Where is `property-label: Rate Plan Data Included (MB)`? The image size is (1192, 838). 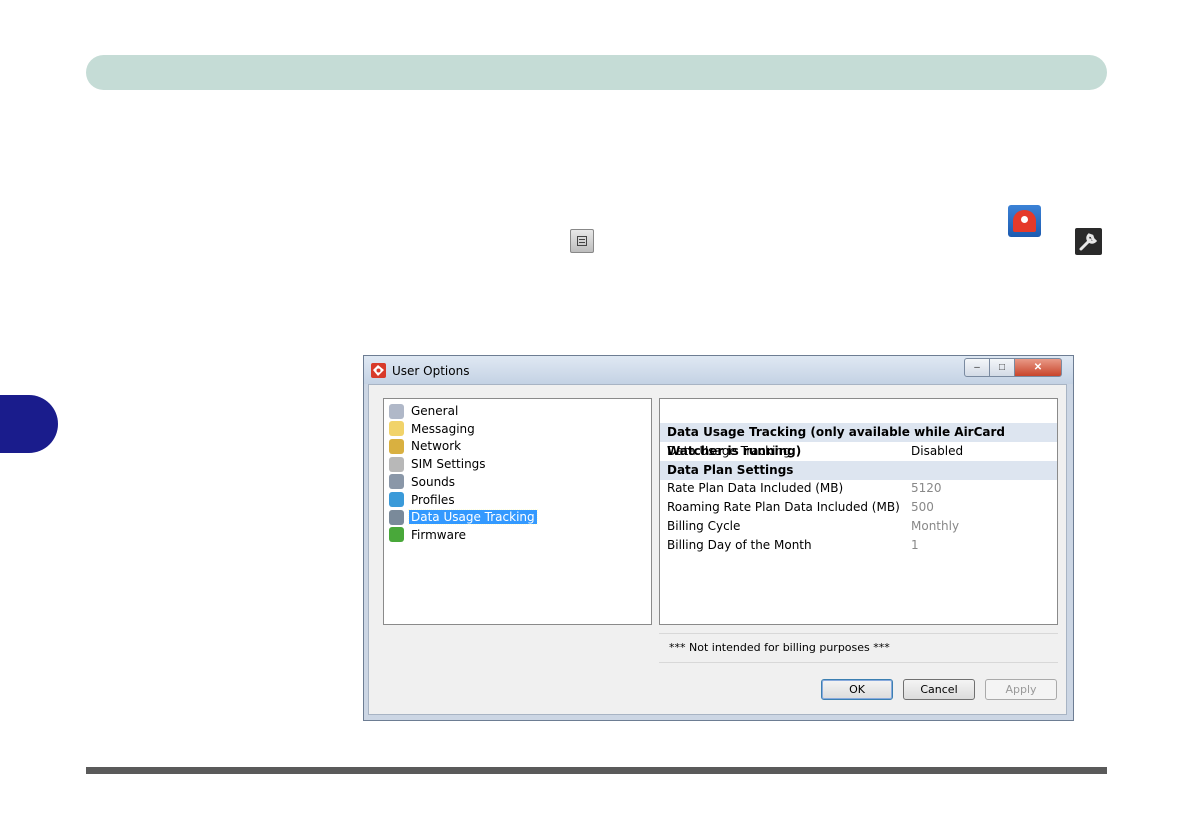 property-label: Rate Plan Data Included (MB) is located at coordinates (755, 488).